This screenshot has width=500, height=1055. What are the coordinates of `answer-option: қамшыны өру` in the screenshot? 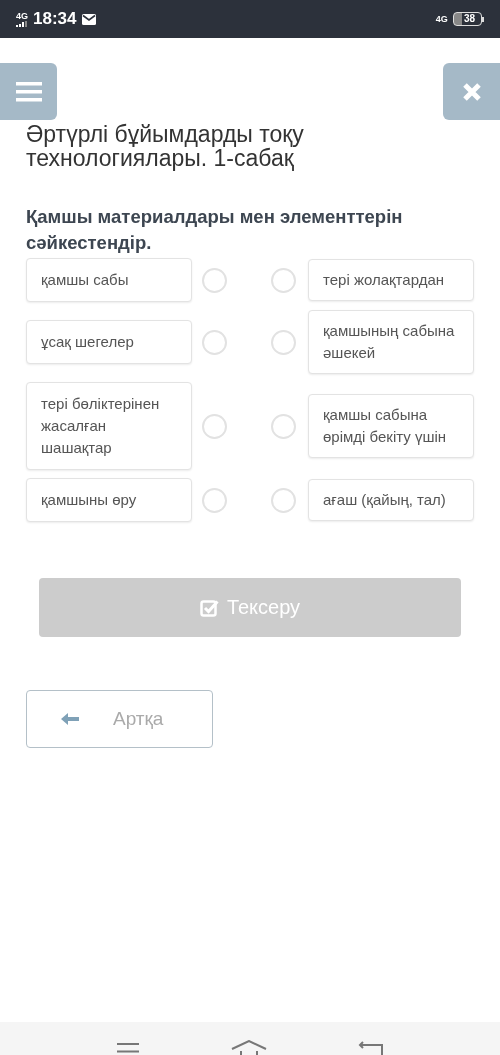 It's located at (109, 500).